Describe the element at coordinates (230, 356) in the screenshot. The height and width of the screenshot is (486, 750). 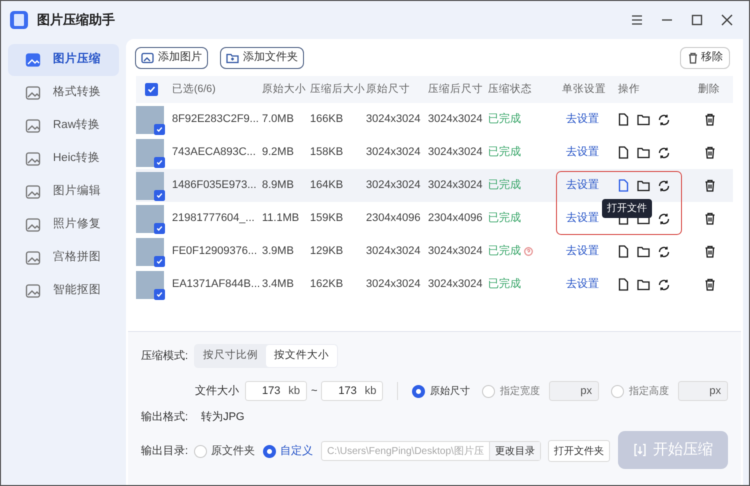
I see `mode-tab: 按尺寸比例` at that location.